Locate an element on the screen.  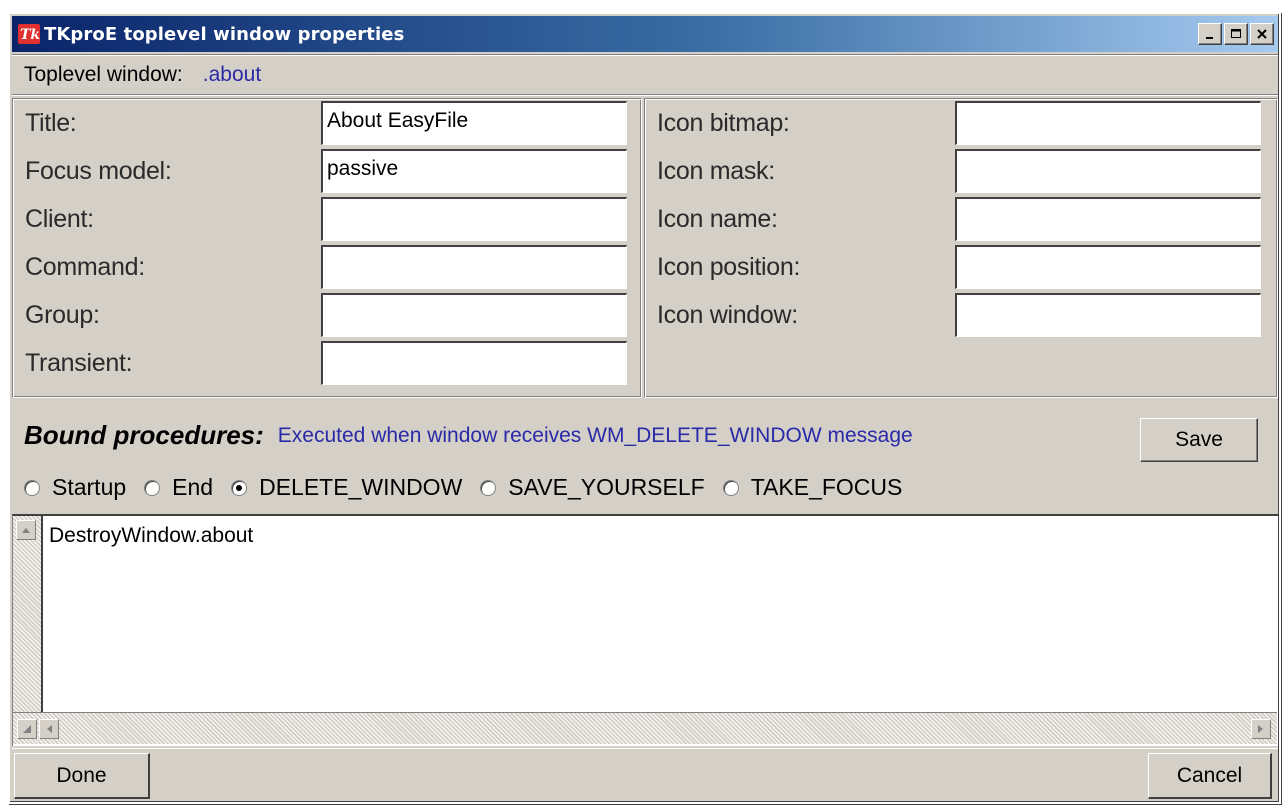
scroll-up-button is located at coordinates (26, 530).